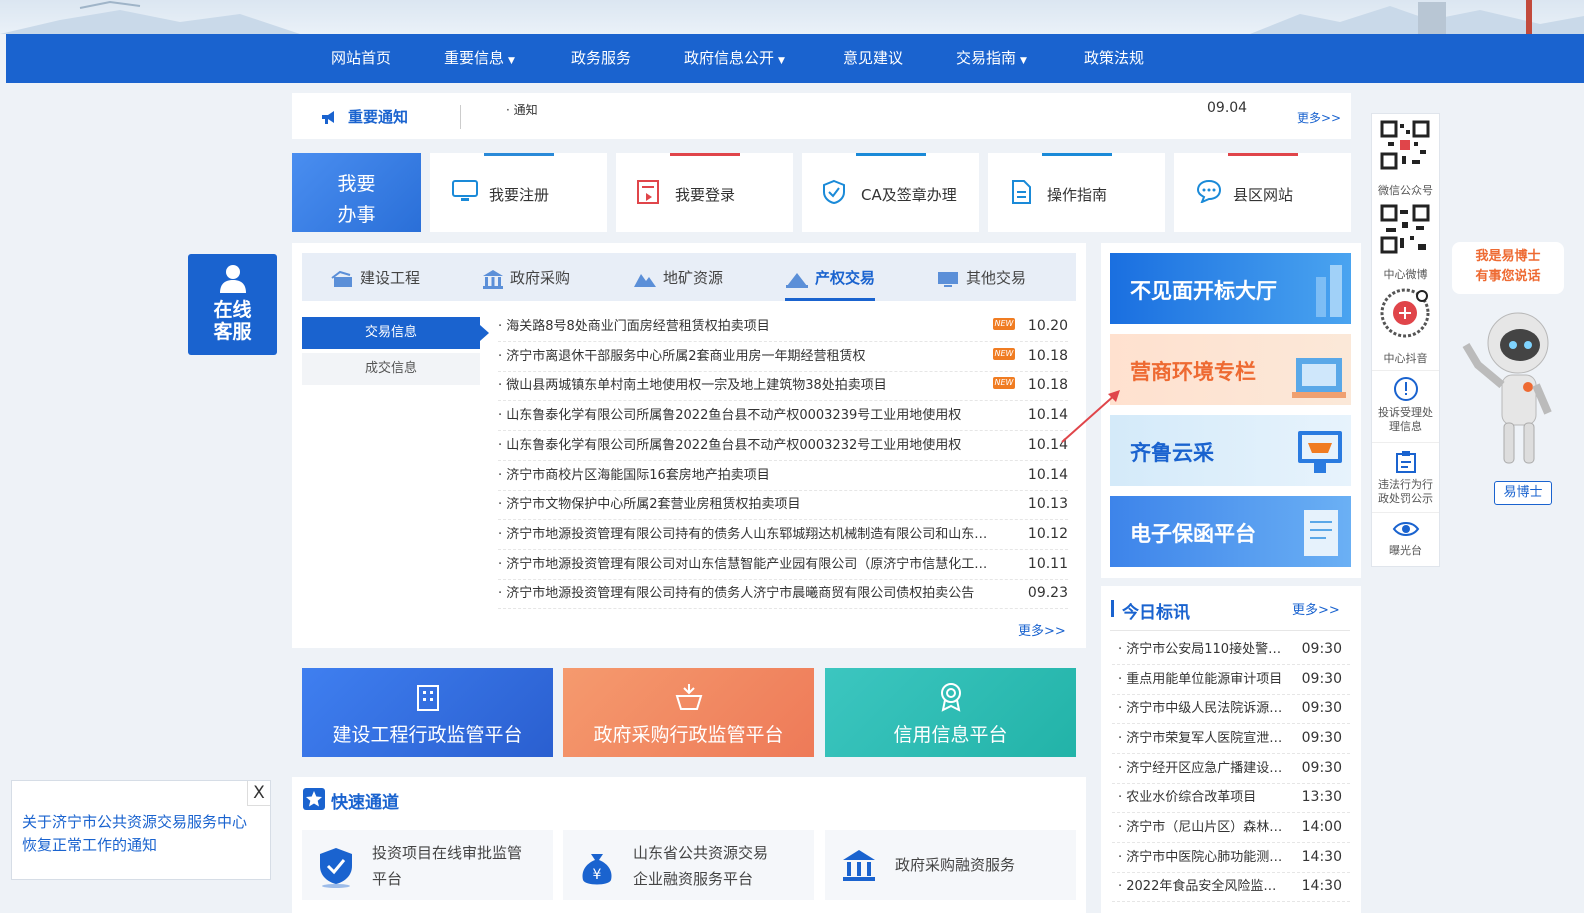 The width and height of the screenshot is (1584, 913). Describe the element at coordinates (601, 58) in the screenshot. I see `nav-government-services: 政务服务` at that location.